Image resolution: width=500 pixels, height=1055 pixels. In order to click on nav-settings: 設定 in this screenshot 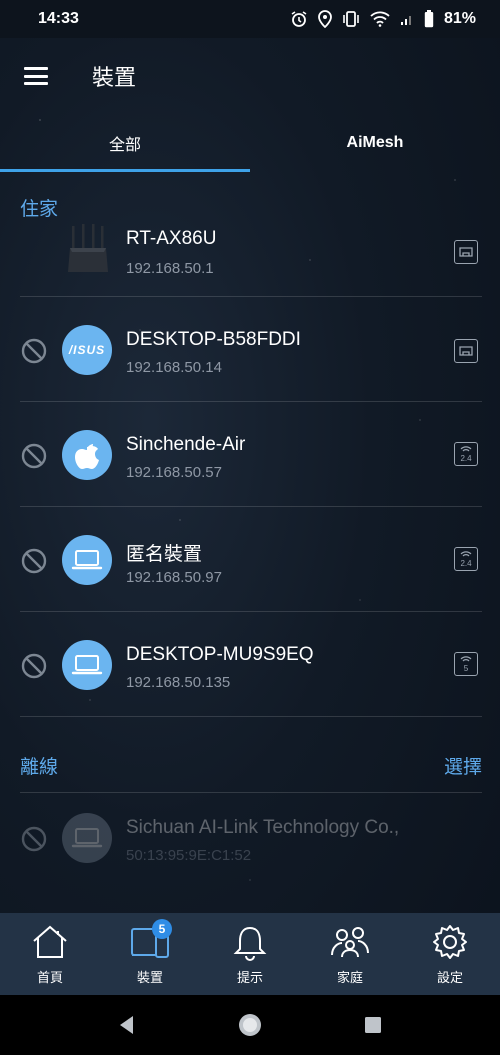, I will do `click(450, 954)`.